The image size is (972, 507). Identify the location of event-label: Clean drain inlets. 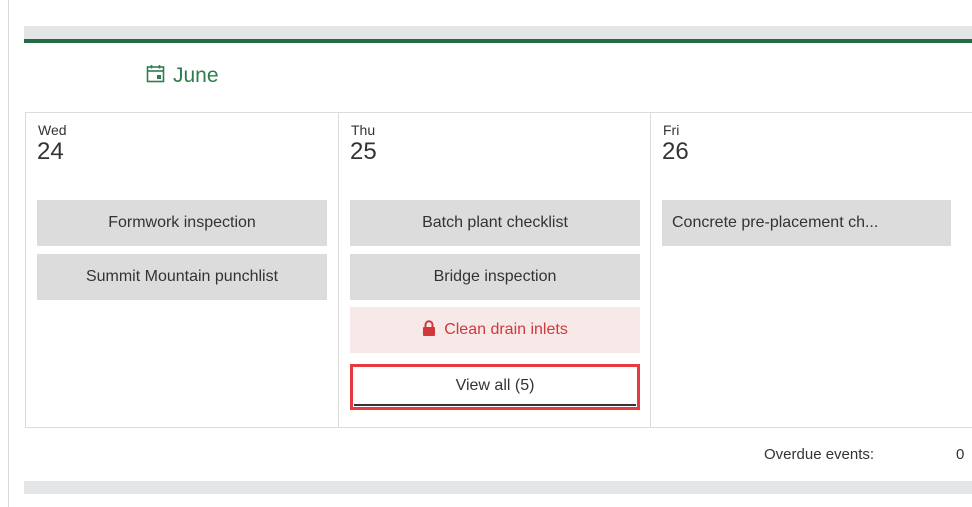
(506, 329).